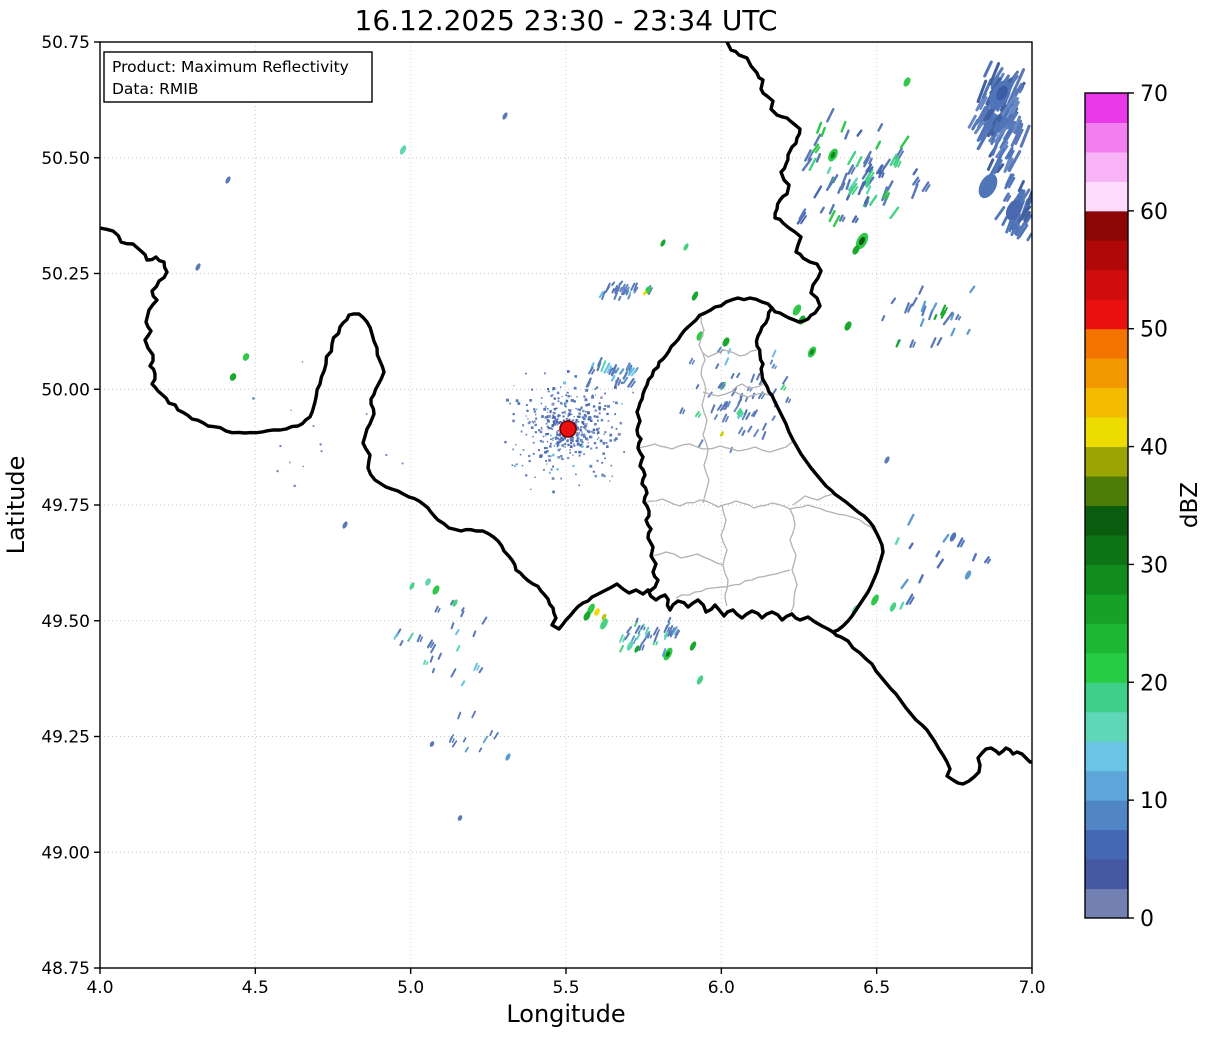 The image size is (1219, 1040). Describe the element at coordinates (565, 1014) in the screenshot. I see `x-axis-label: Longitude` at that location.